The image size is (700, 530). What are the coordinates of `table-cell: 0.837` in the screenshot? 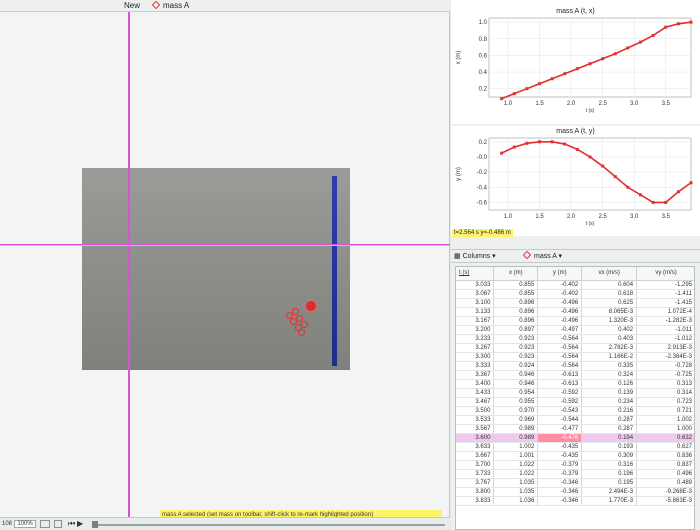 It's located at (665, 465).